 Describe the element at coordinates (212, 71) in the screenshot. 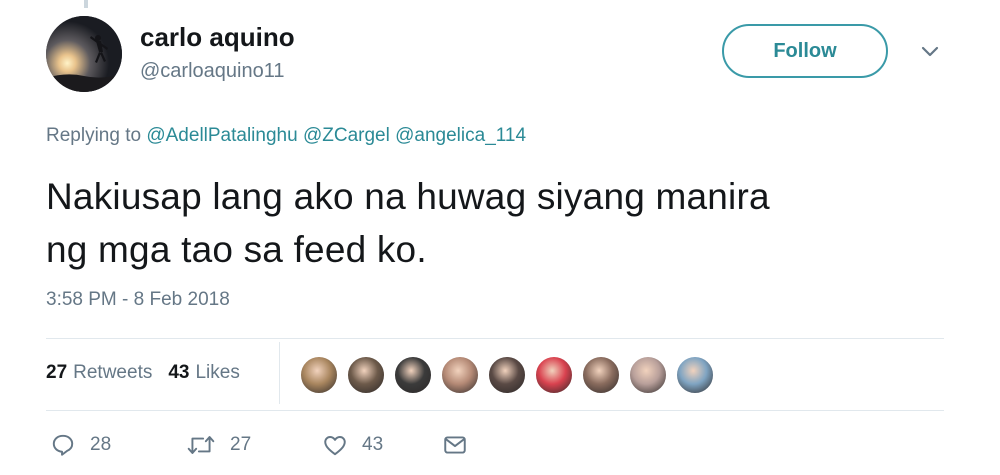

I see `author-handle: @carloaquino11` at that location.